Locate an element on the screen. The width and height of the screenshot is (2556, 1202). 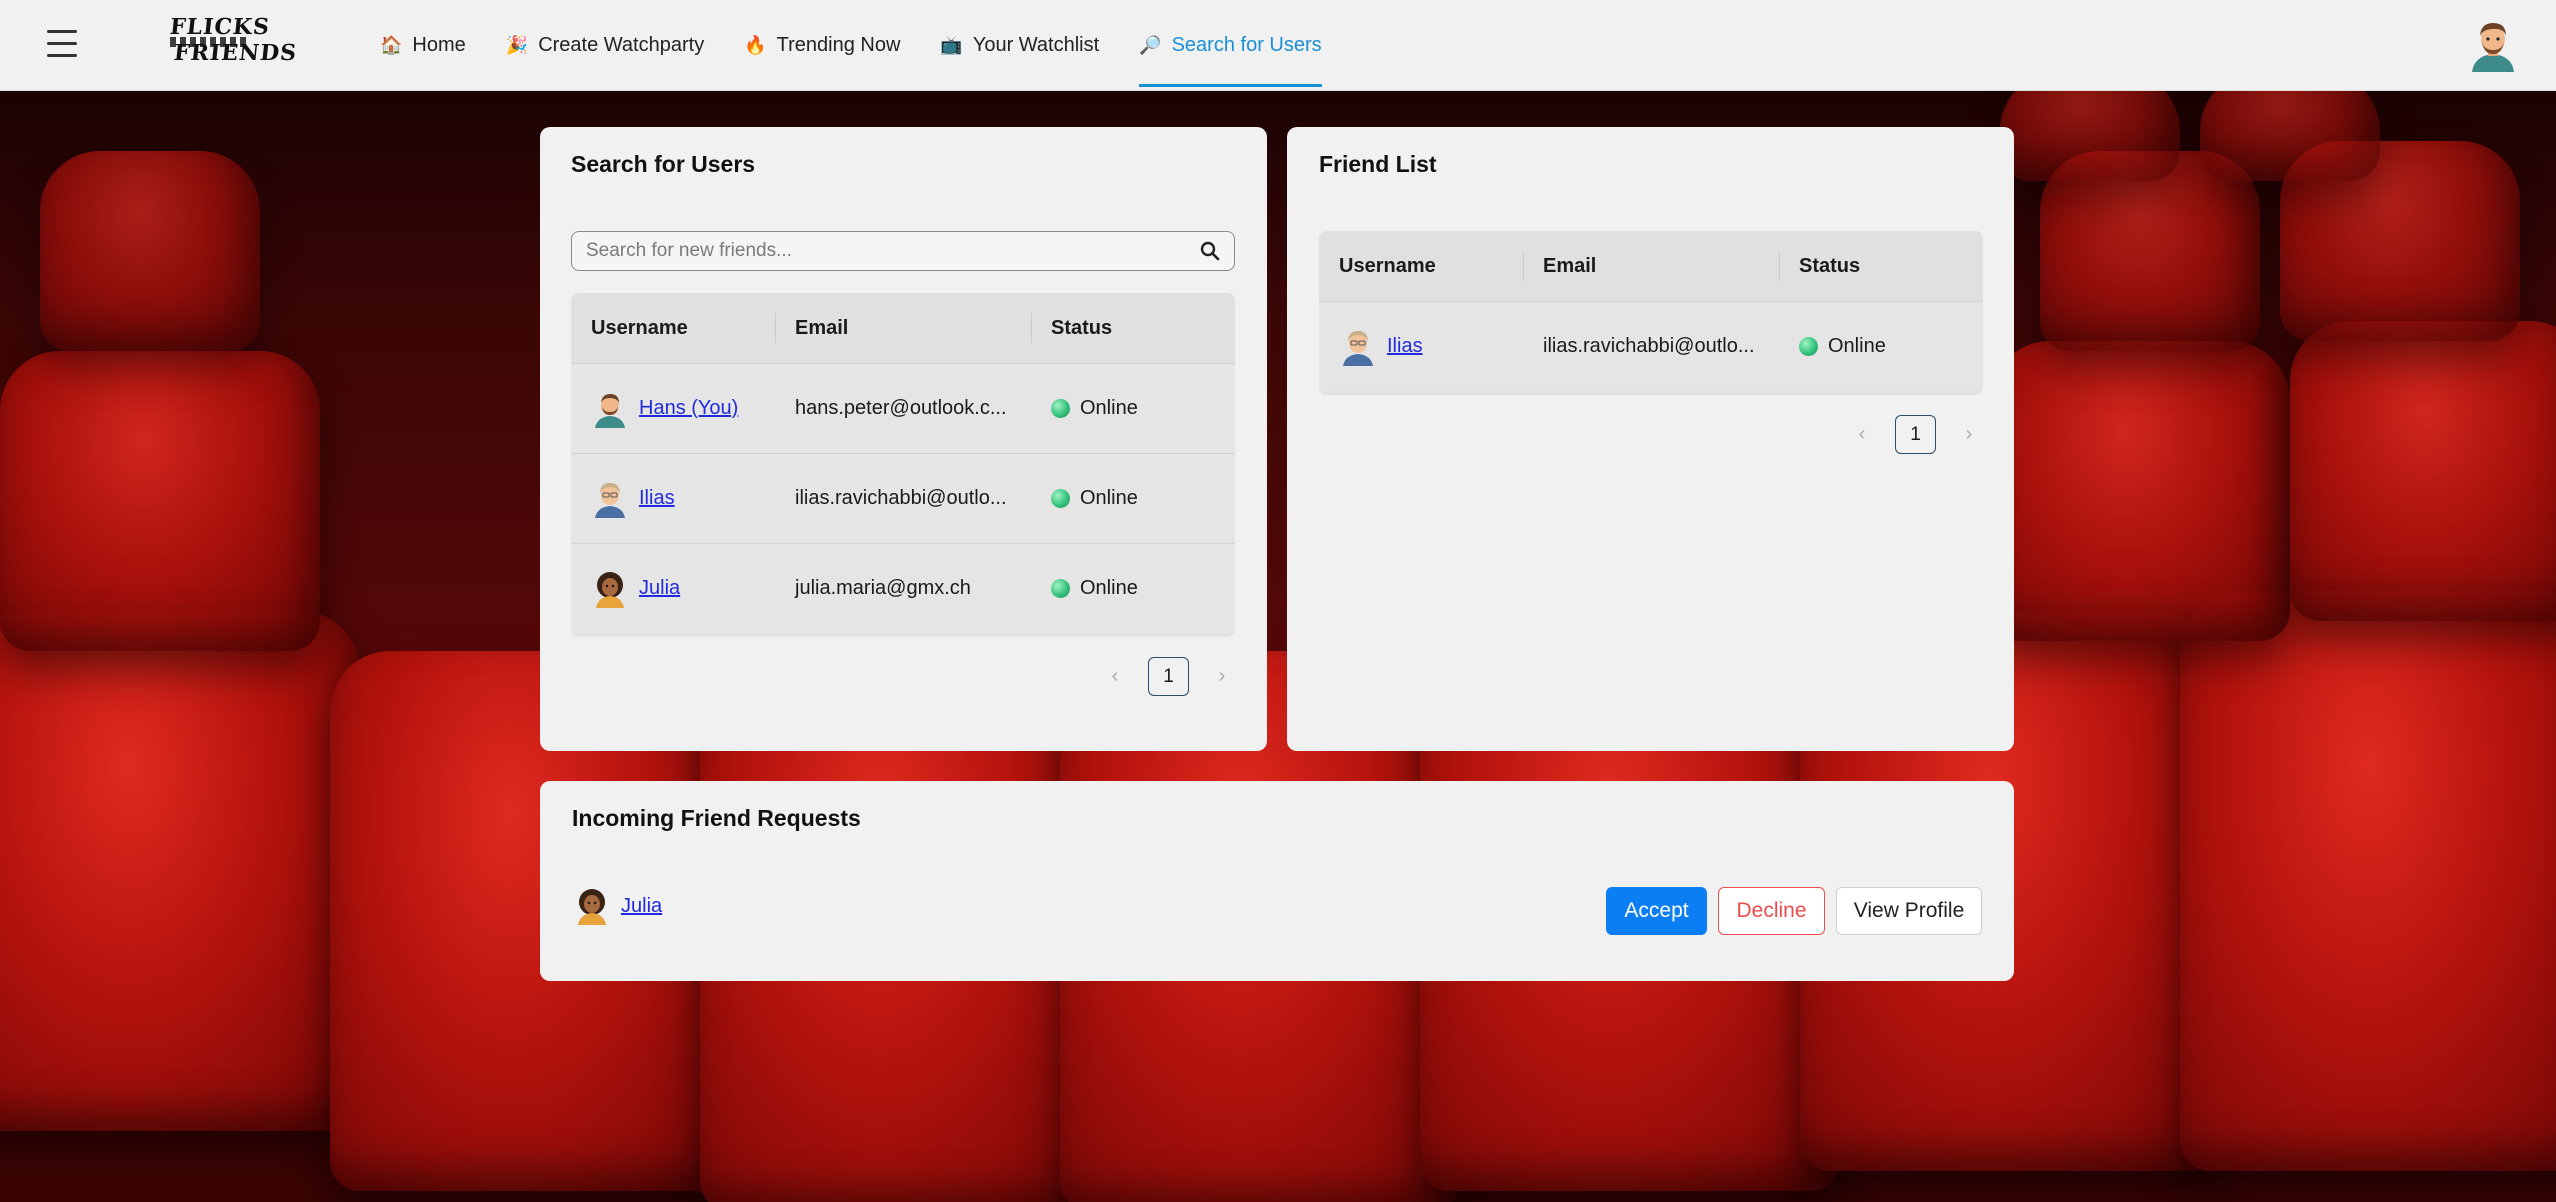
nav-your-watchlist-label: Your Watchlist is located at coordinates (1036, 45).